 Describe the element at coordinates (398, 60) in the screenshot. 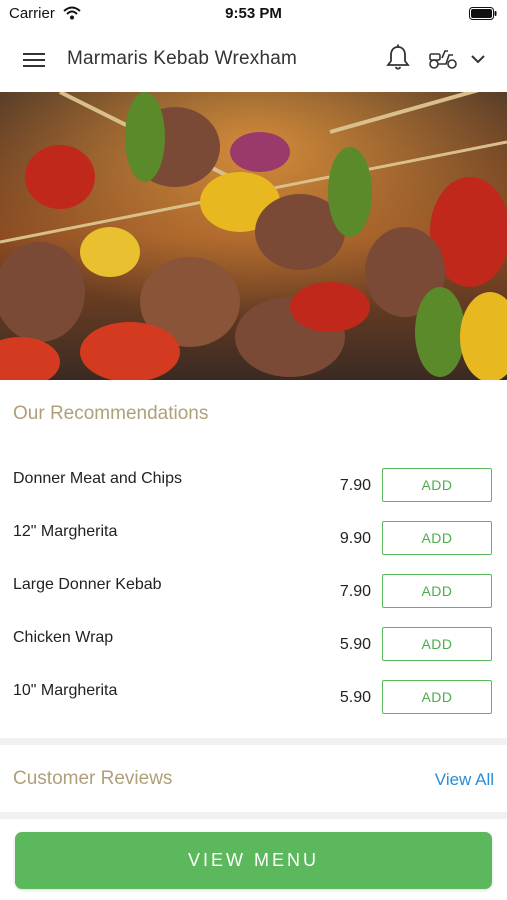

I see `bell-icon` at that location.